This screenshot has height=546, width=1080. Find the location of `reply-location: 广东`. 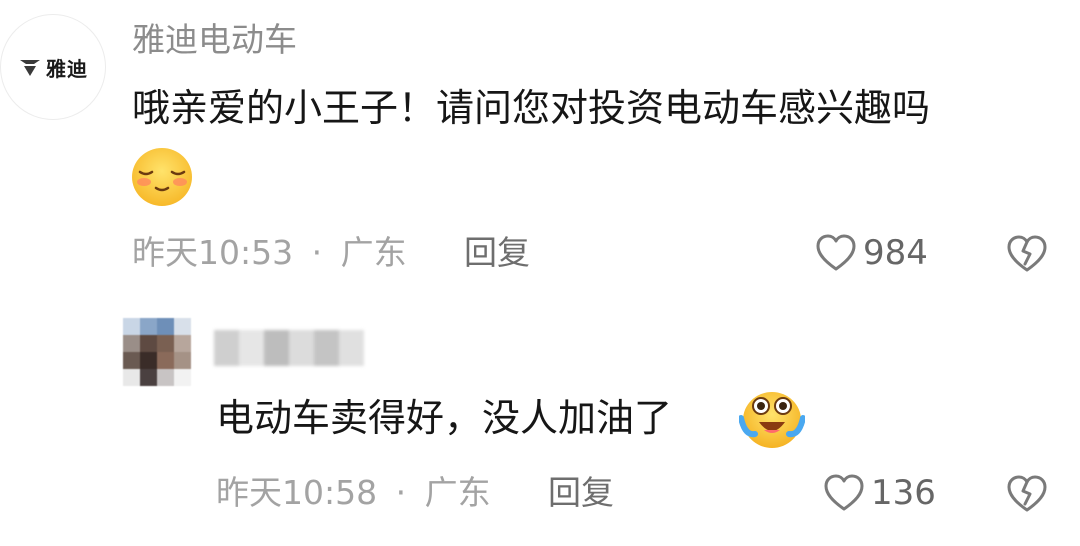

reply-location: 广东 is located at coordinates (457, 492).